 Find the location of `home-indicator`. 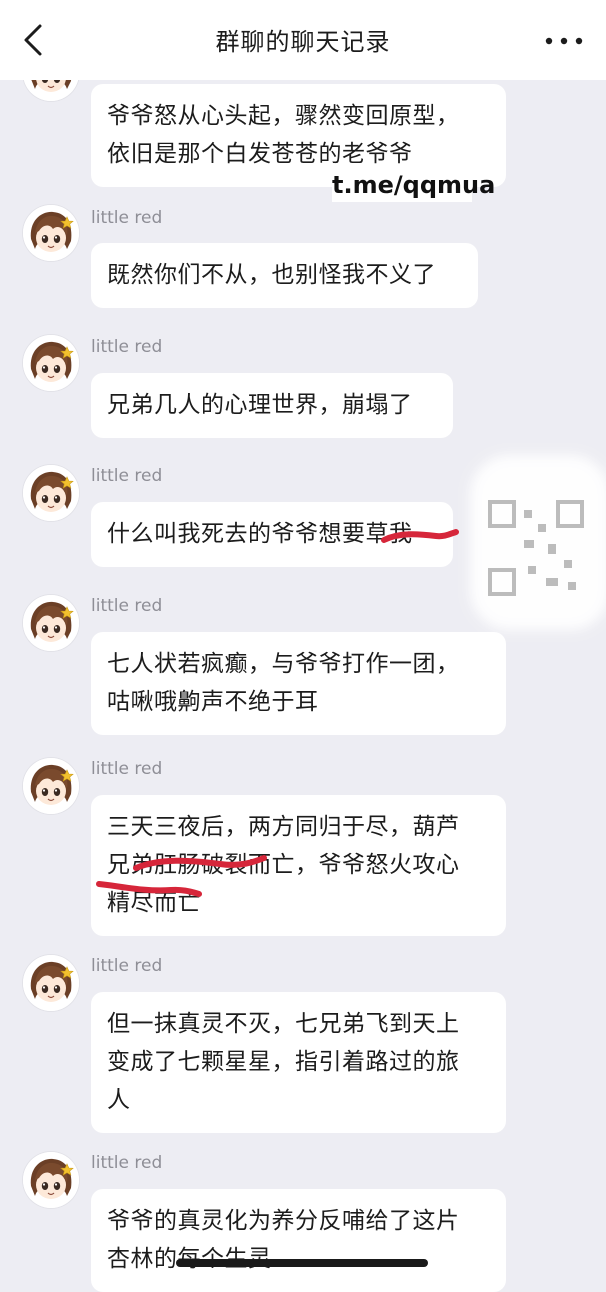

home-indicator is located at coordinates (302, 1263).